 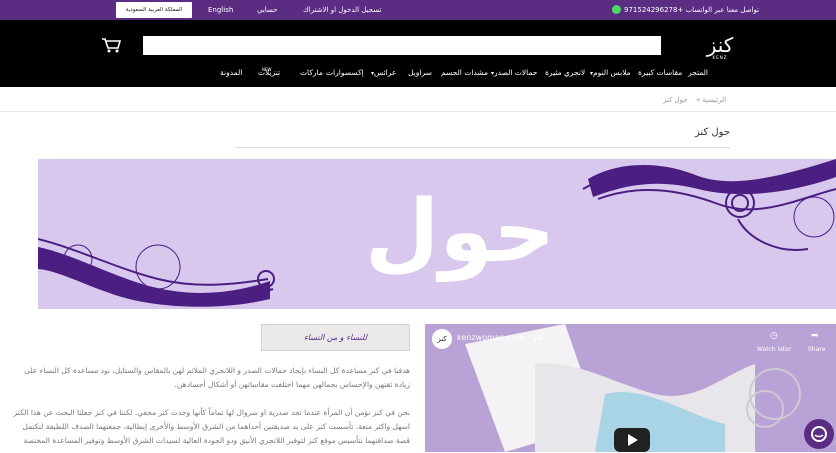 What do you see at coordinates (660, 72) in the screenshot?
I see `nav-item-plus-size: مقاسات كبيرة` at bounding box center [660, 72].